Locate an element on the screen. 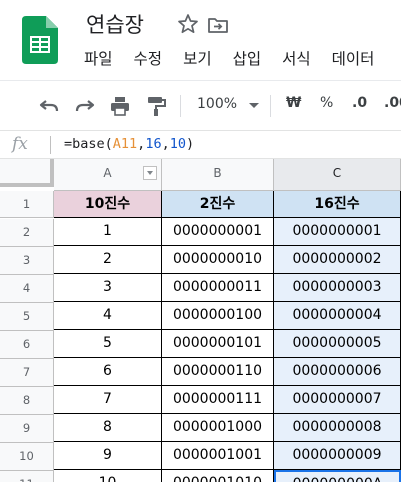 This screenshot has width=401, height=482. formula-prefix: =base( is located at coordinates (88, 144).